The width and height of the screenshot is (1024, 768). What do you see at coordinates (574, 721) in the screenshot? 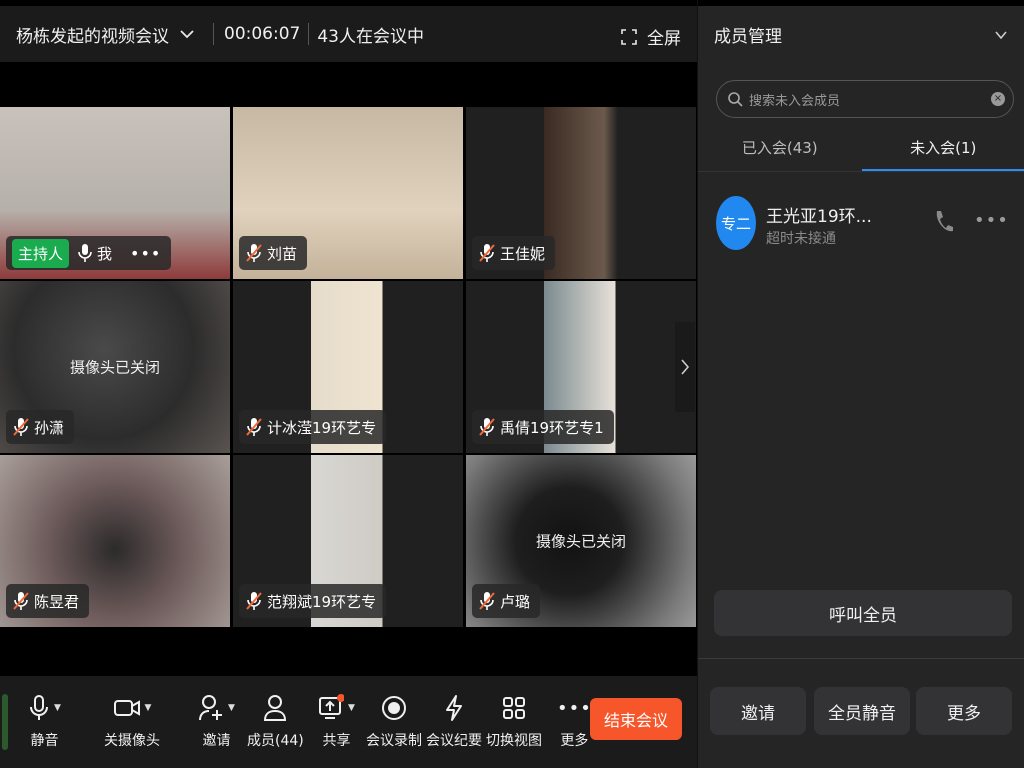
I see `more-button: ••• 更多` at bounding box center [574, 721].